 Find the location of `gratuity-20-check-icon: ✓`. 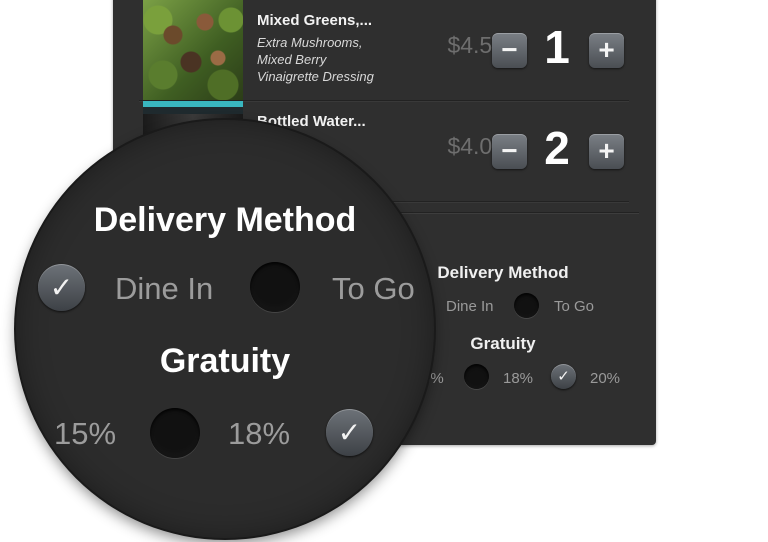

gratuity-20-check-icon: ✓ is located at coordinates (563, 376).